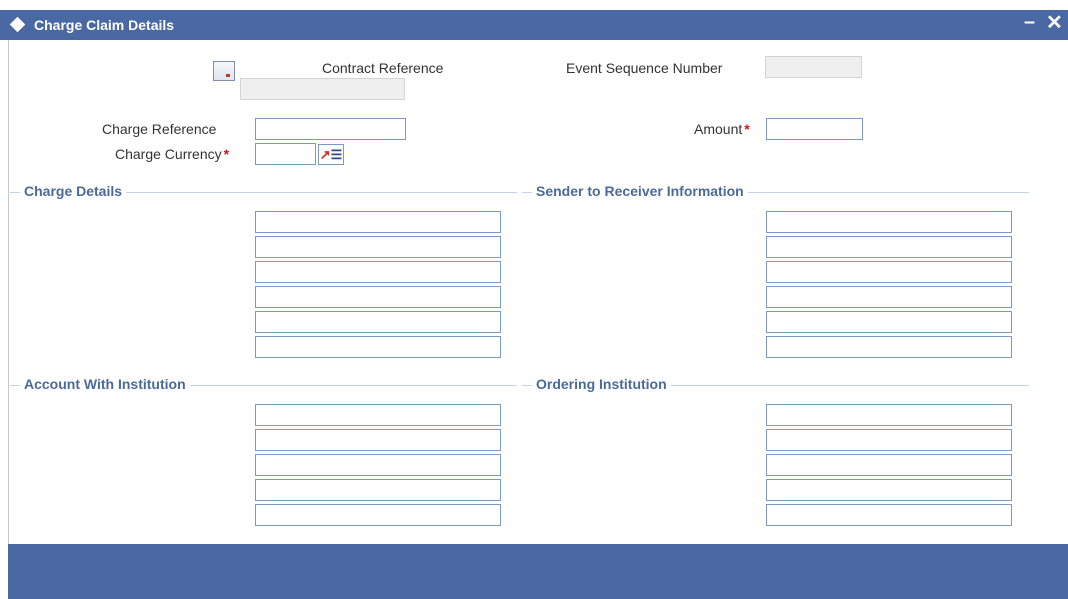  I want to click on charge-currency-label-text: Charge Currency, so click(168, 154).